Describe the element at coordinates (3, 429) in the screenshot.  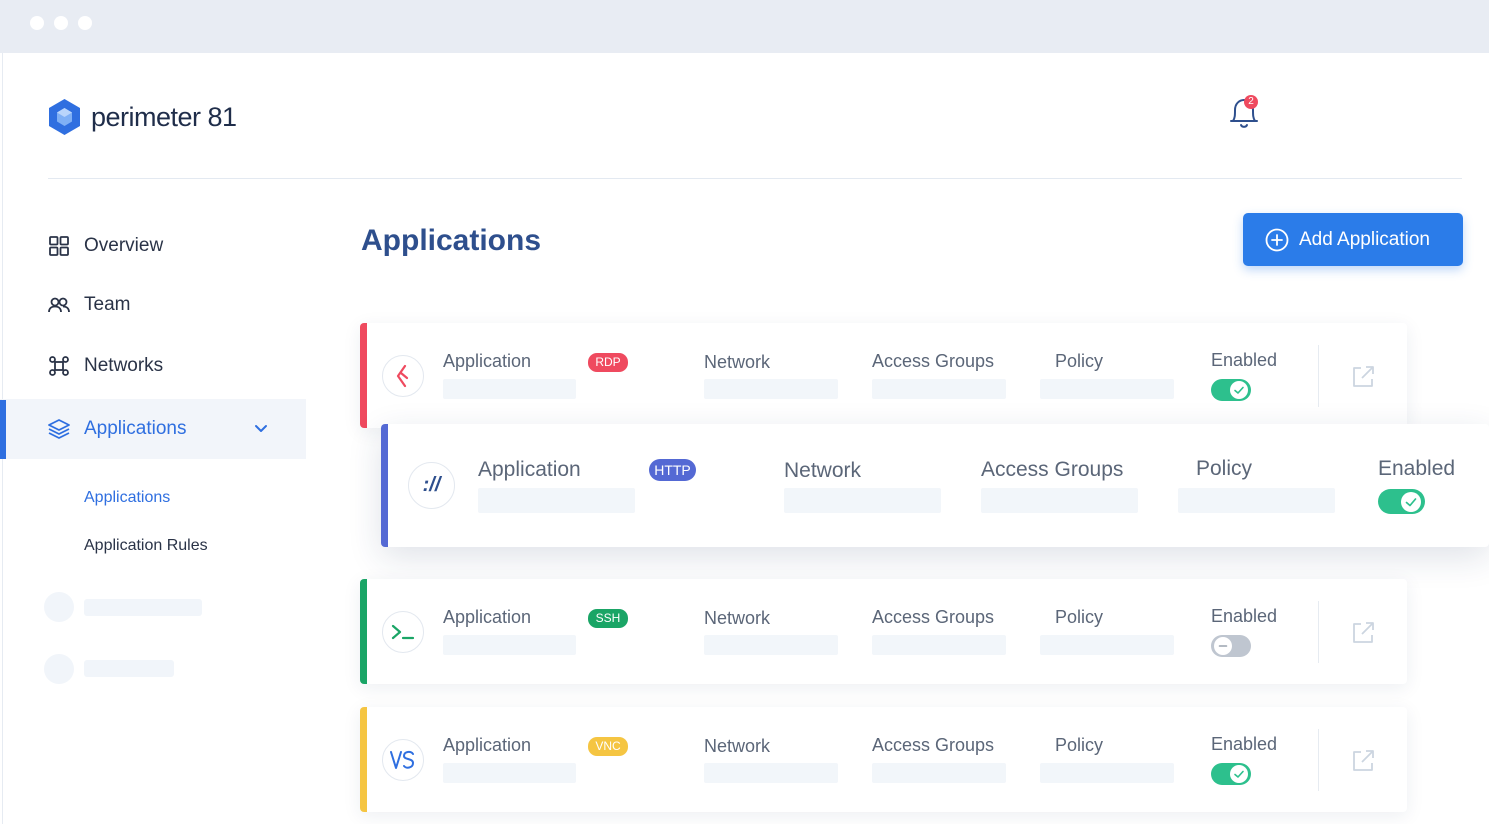
I see `active-indicator` at that location.